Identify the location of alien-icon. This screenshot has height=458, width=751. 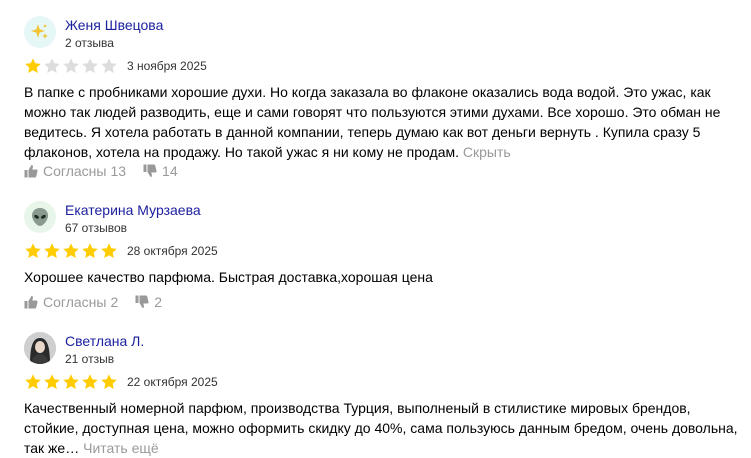
(40, 217).